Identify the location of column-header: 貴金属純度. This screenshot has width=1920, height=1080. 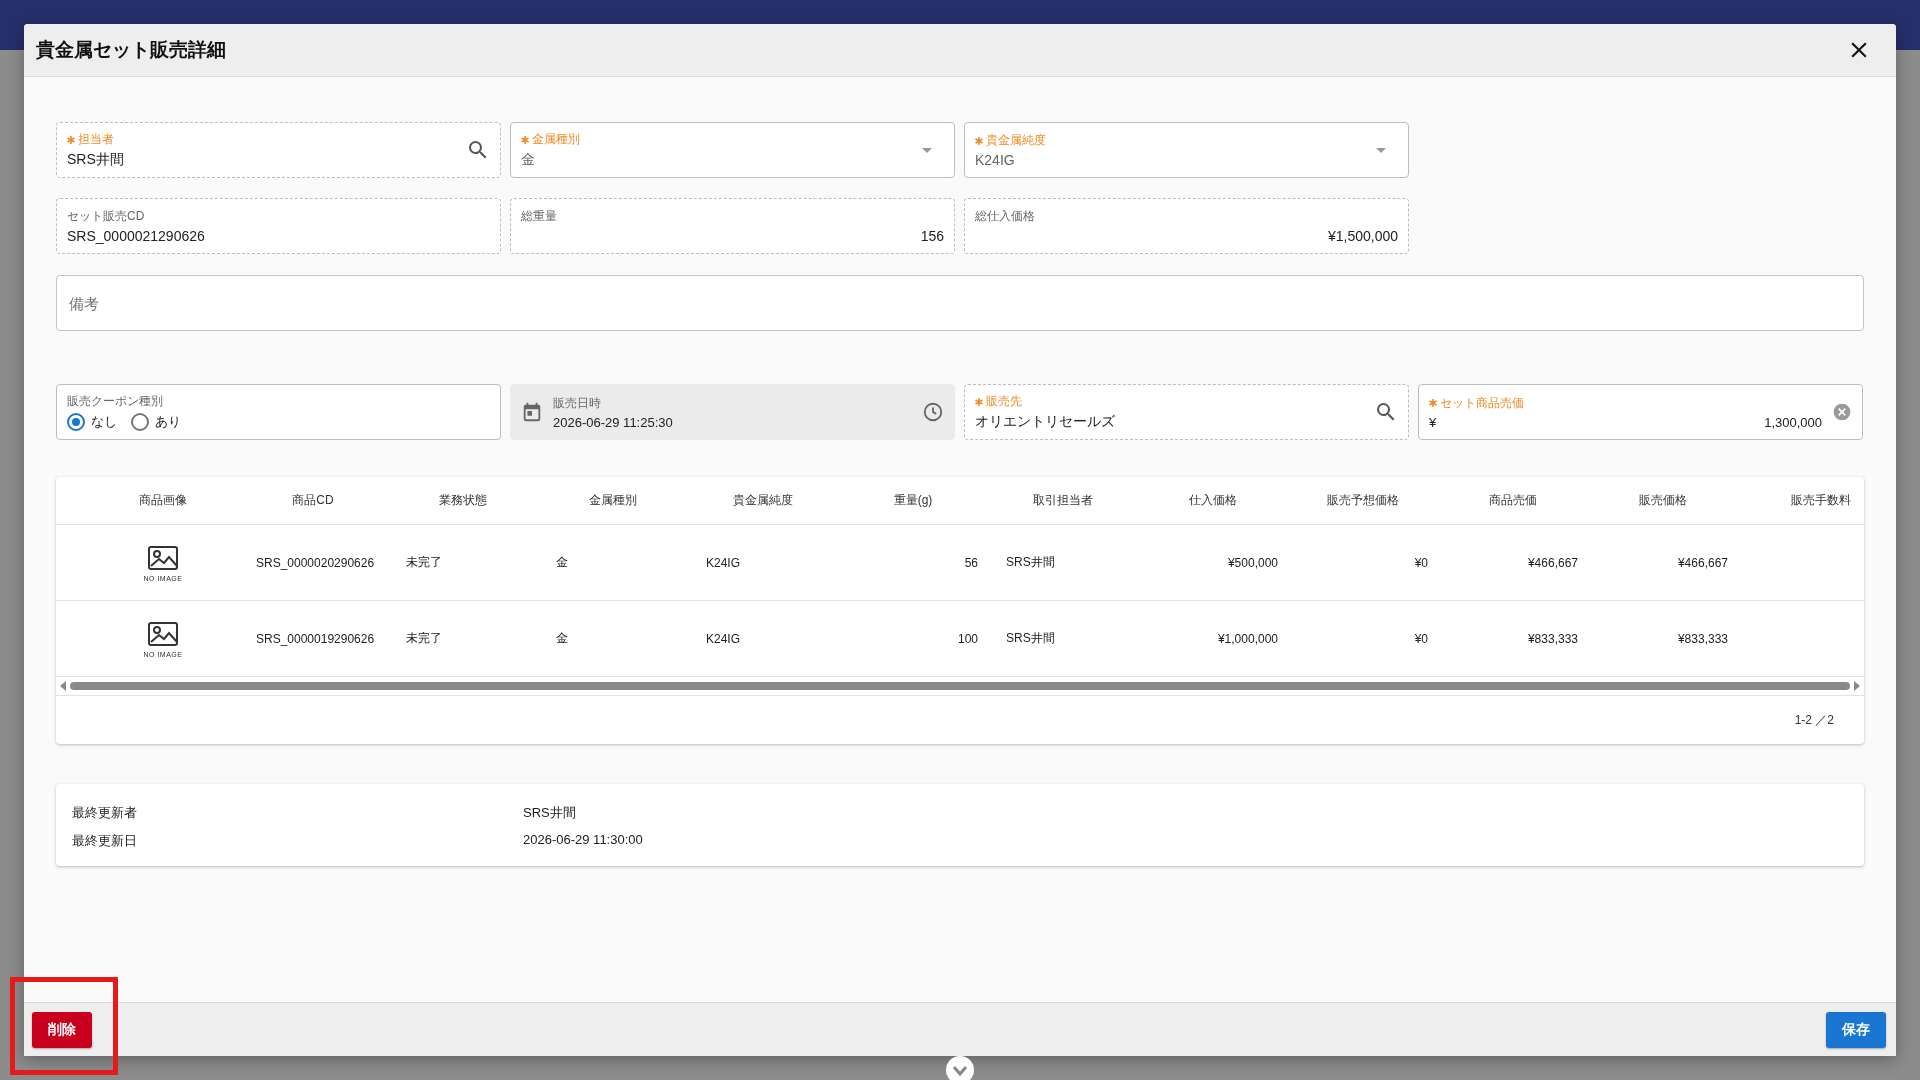
(763, 500).